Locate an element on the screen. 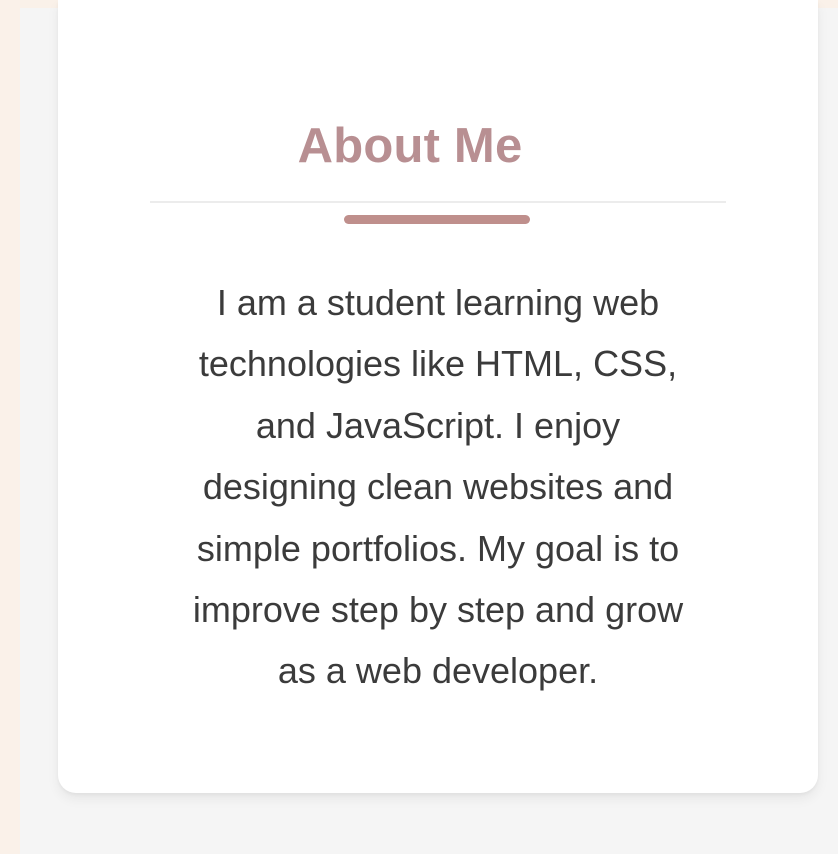  title-divider is located at coordinates (438, 202).